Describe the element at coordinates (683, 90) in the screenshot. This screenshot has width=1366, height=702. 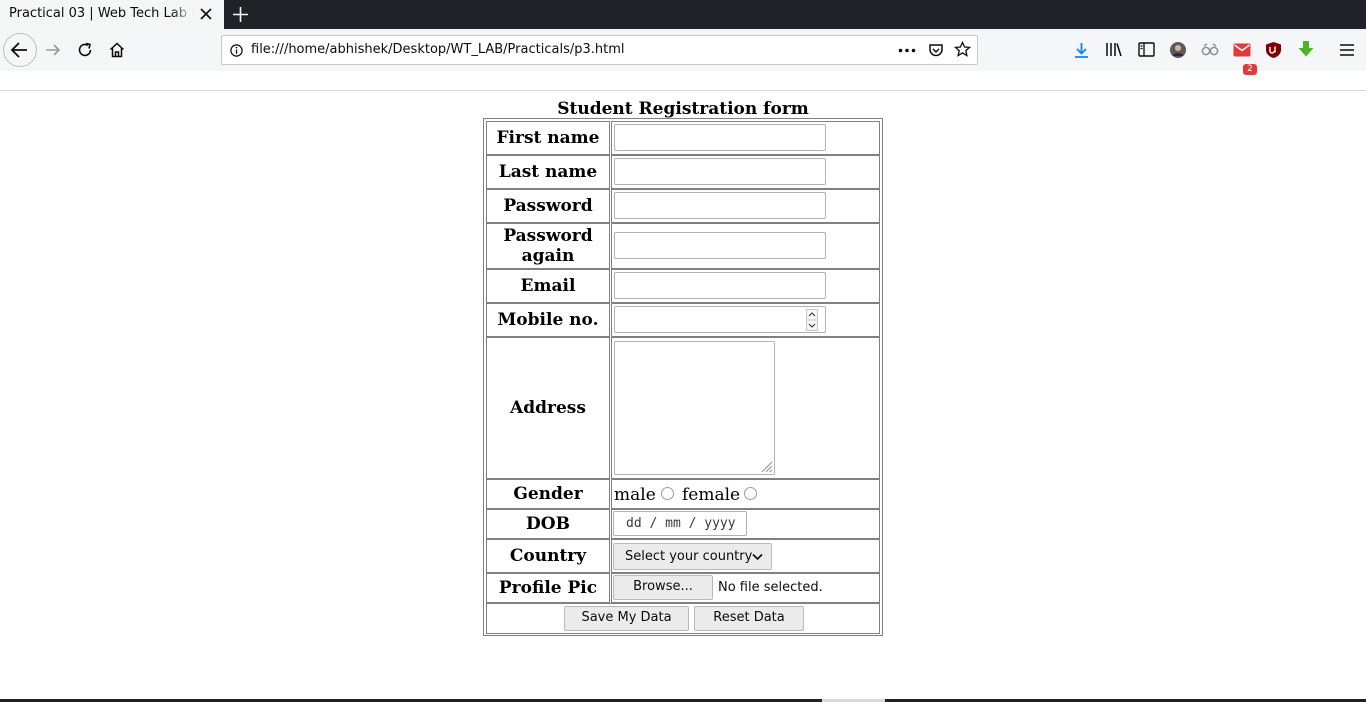
I see `toolbar-divider` at that location.